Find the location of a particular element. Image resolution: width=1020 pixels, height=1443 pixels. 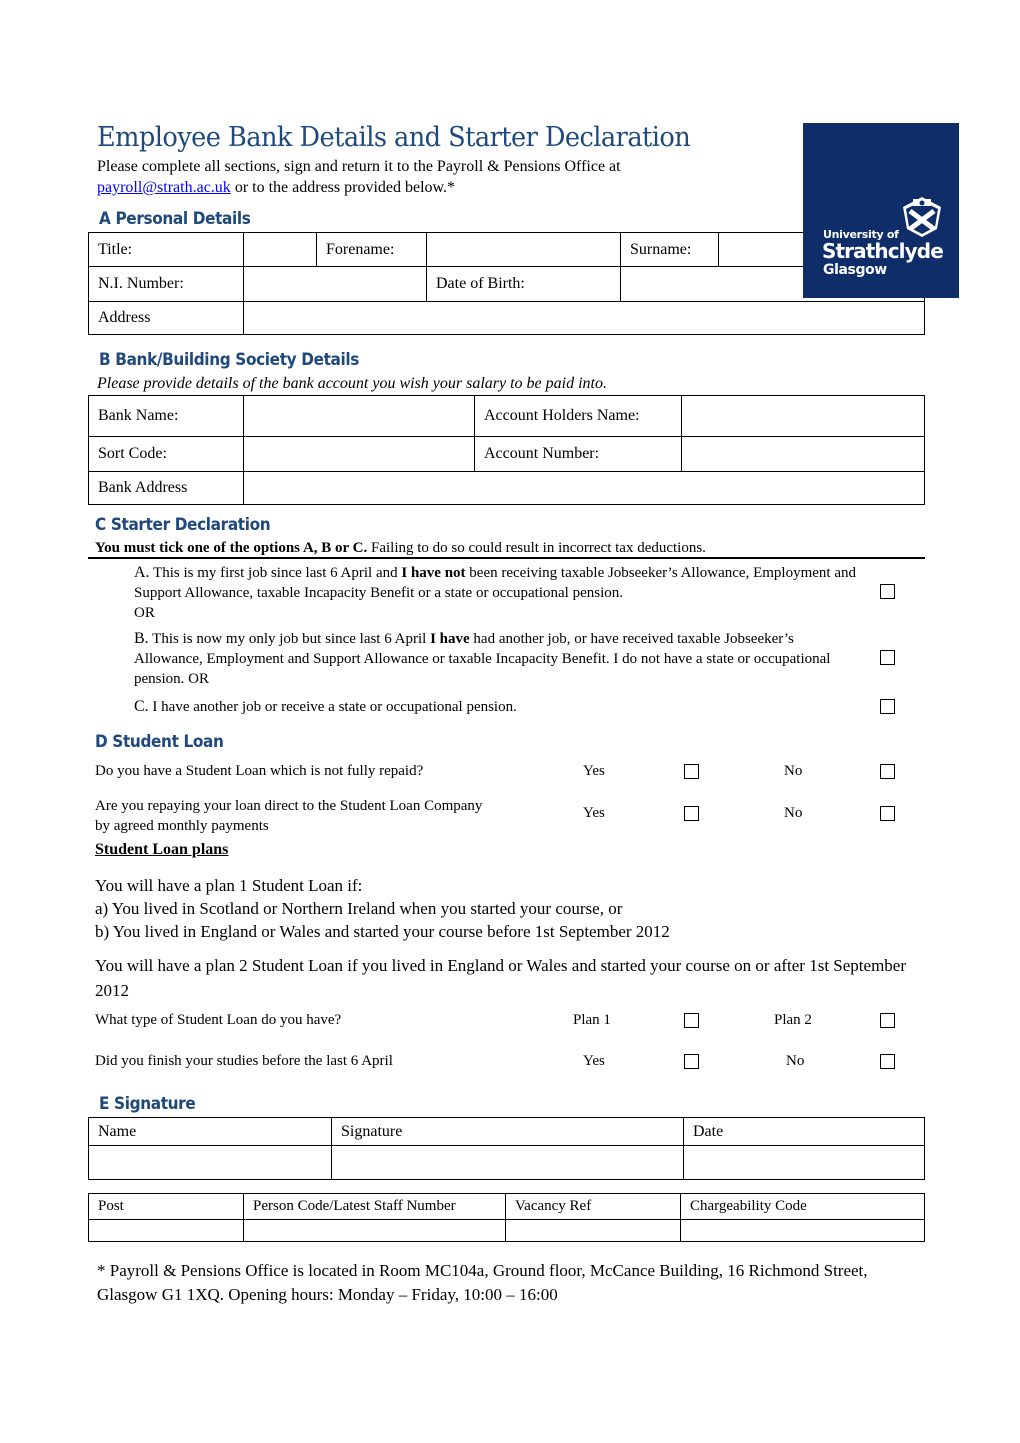

plan2-label: Plan 2 is located at coordinates (793, 1020).